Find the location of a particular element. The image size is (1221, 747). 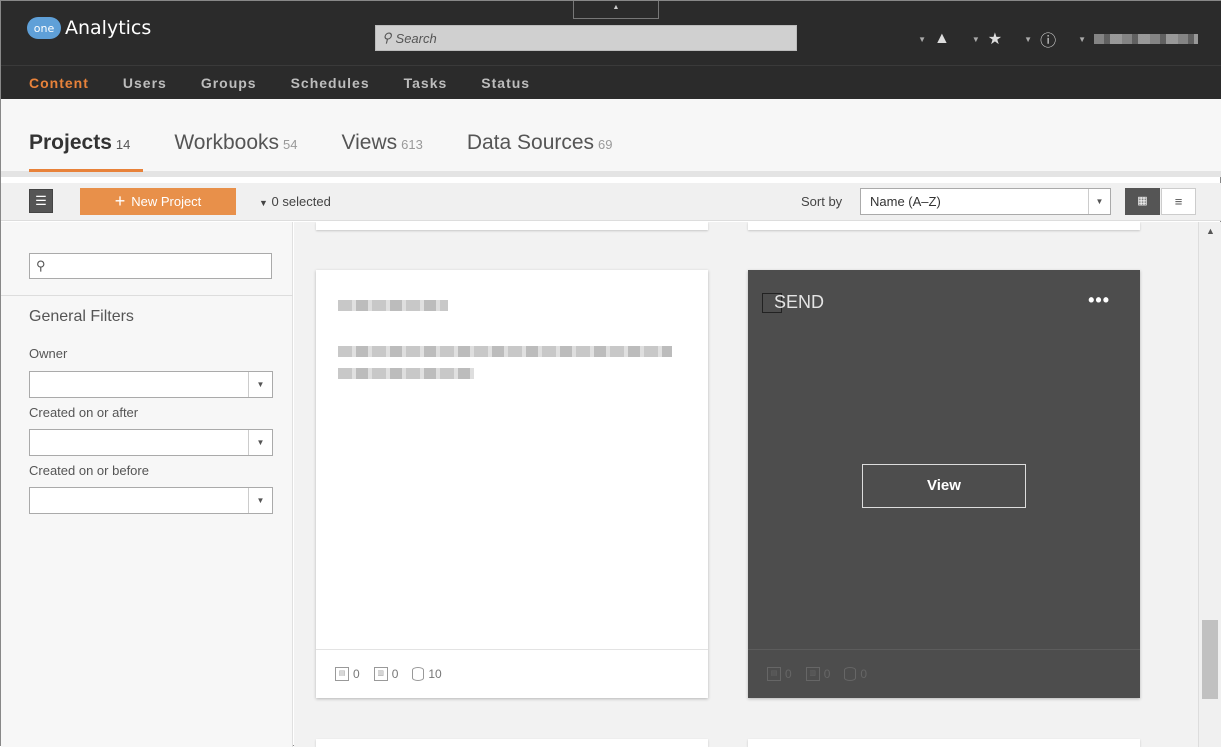

tab-views: Views 613 is located at coordinates (381, 143).